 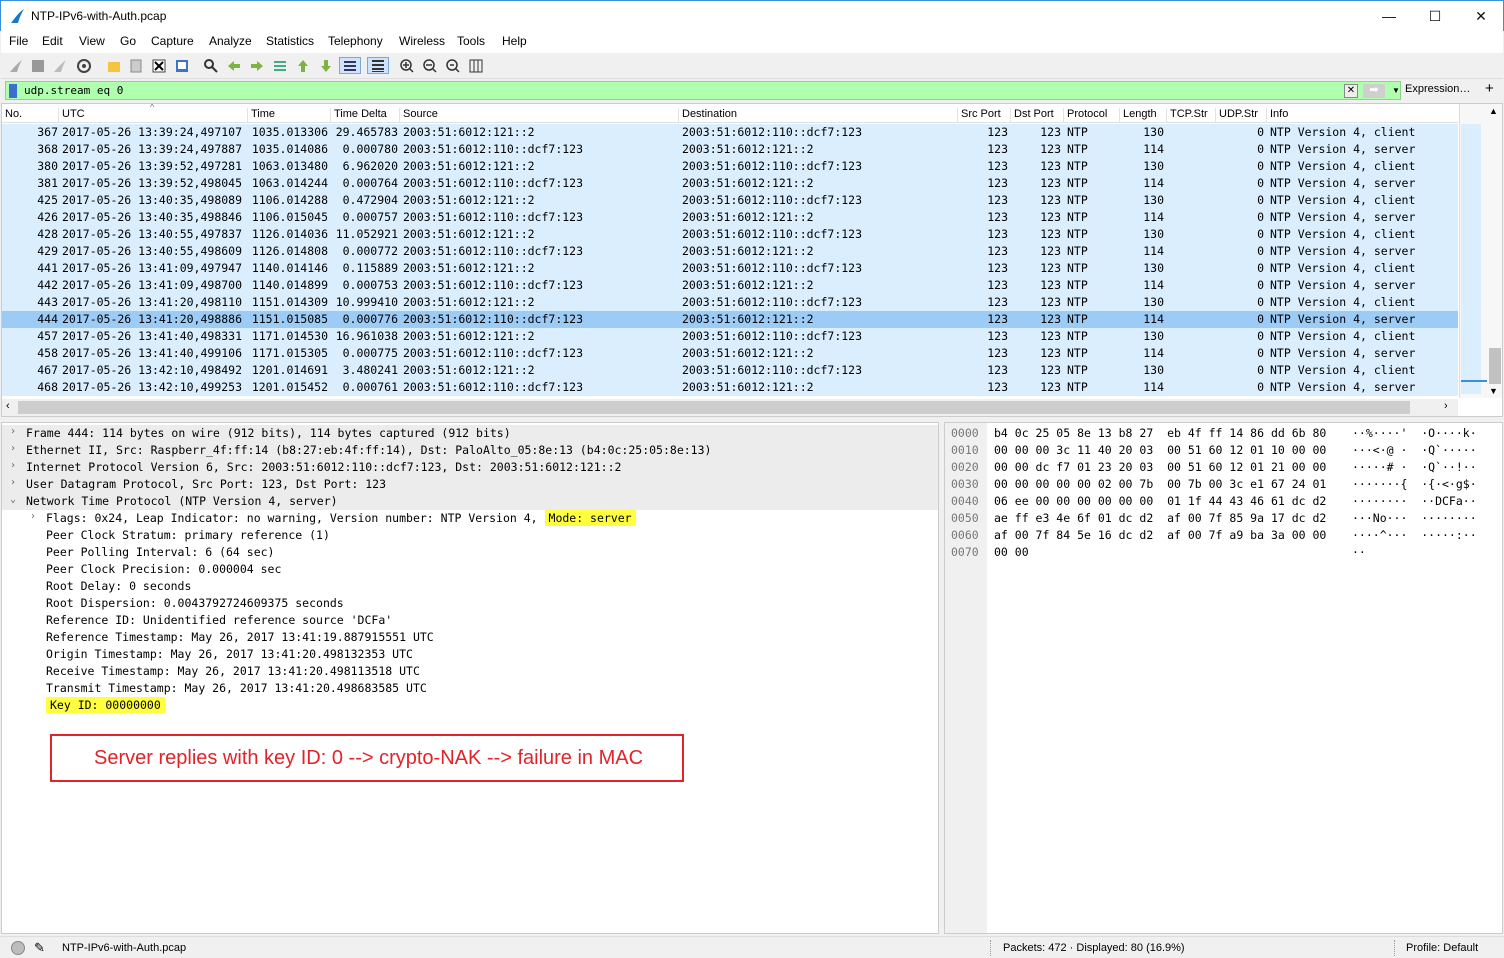 What do you see at coordinates (1414, 467) in the screenshot?
I see `ascii-bytes: ·····# · ·Q`··!··` at bounding box center [1414, 467].